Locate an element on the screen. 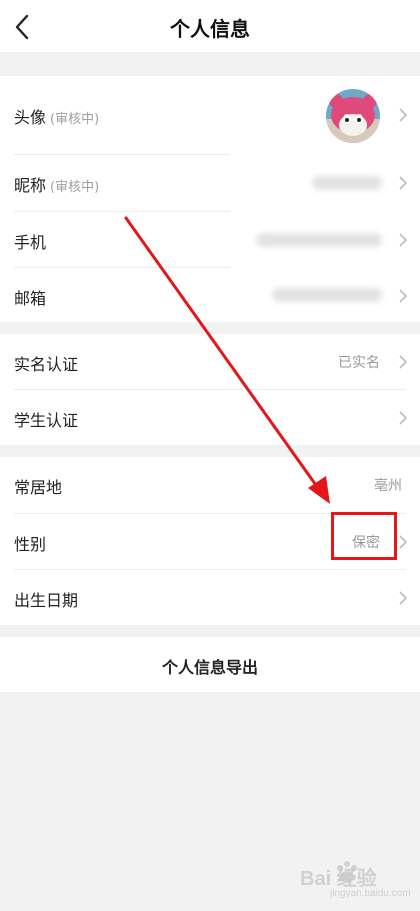 Image resolution: width=420 pixels, height=911 pixels. blurred-nickname is located at coordinates (347, 183).